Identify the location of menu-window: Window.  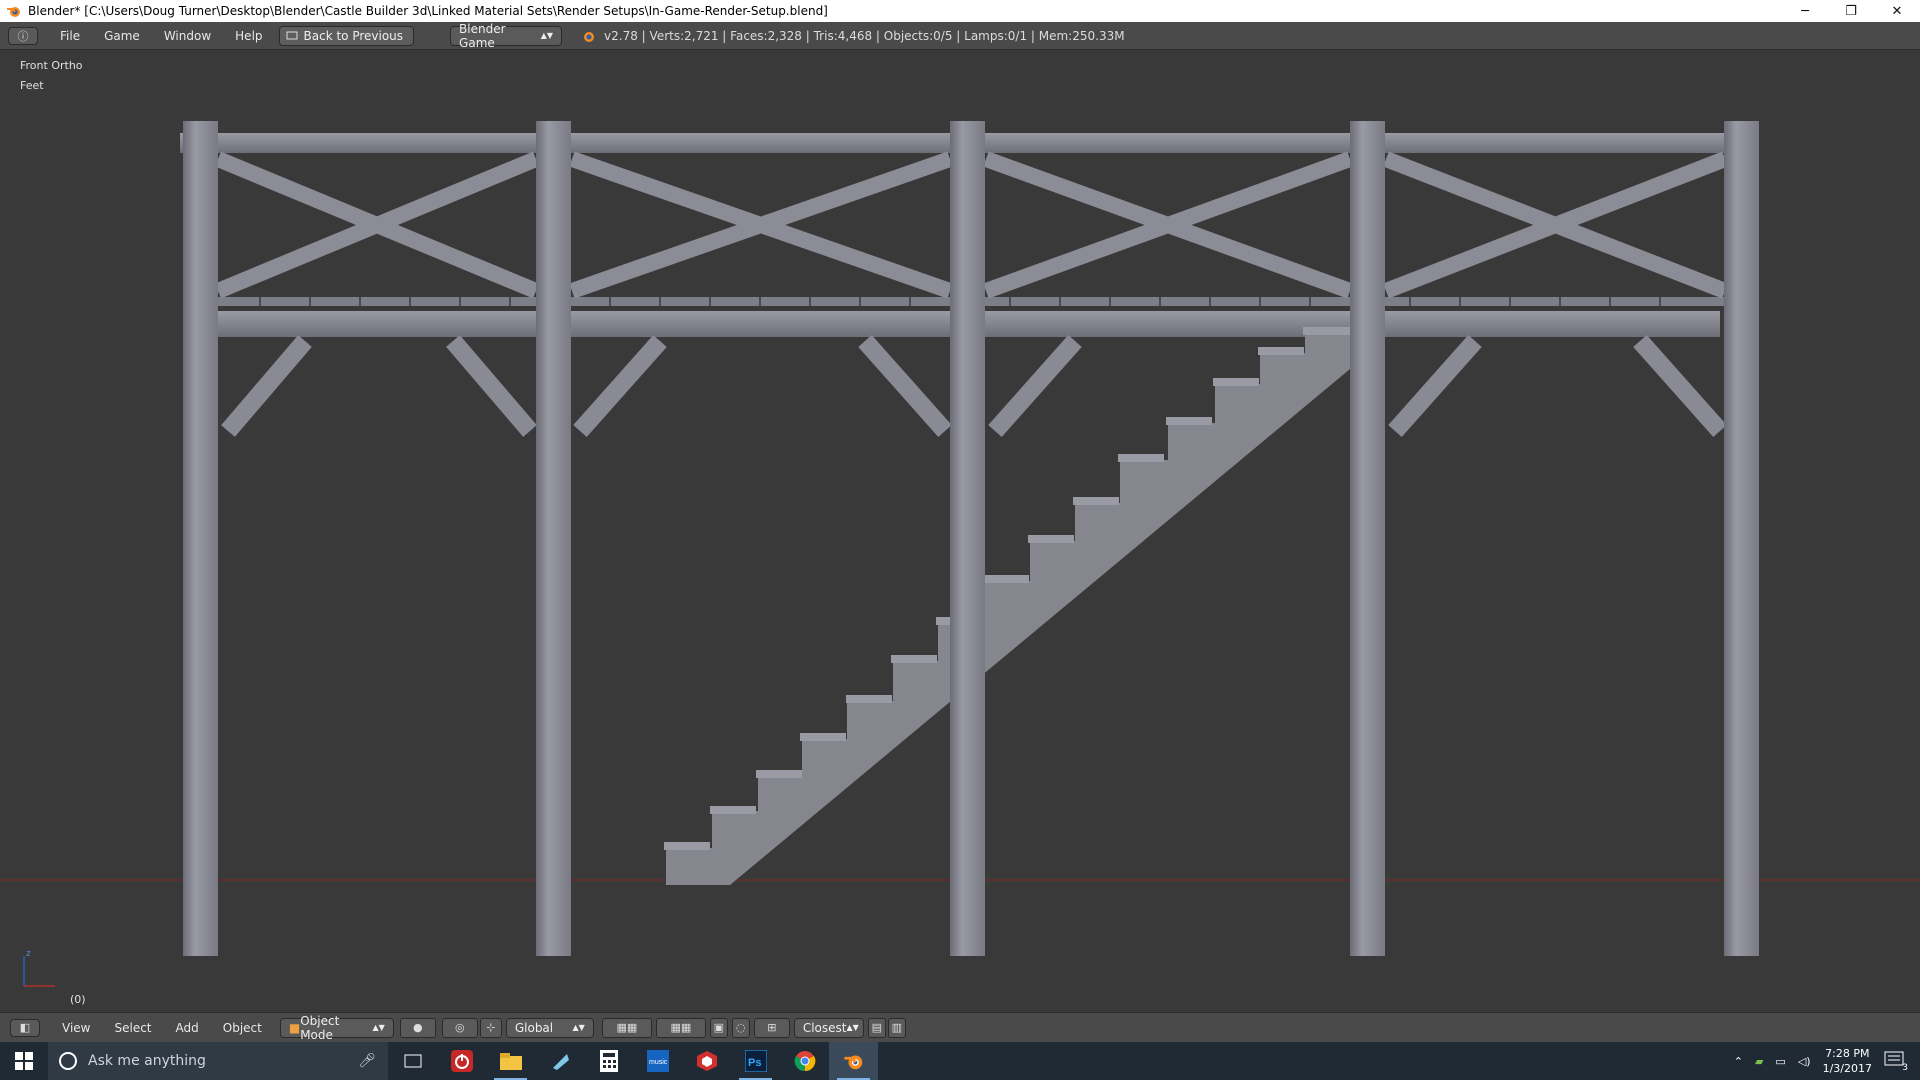
(187, 36).